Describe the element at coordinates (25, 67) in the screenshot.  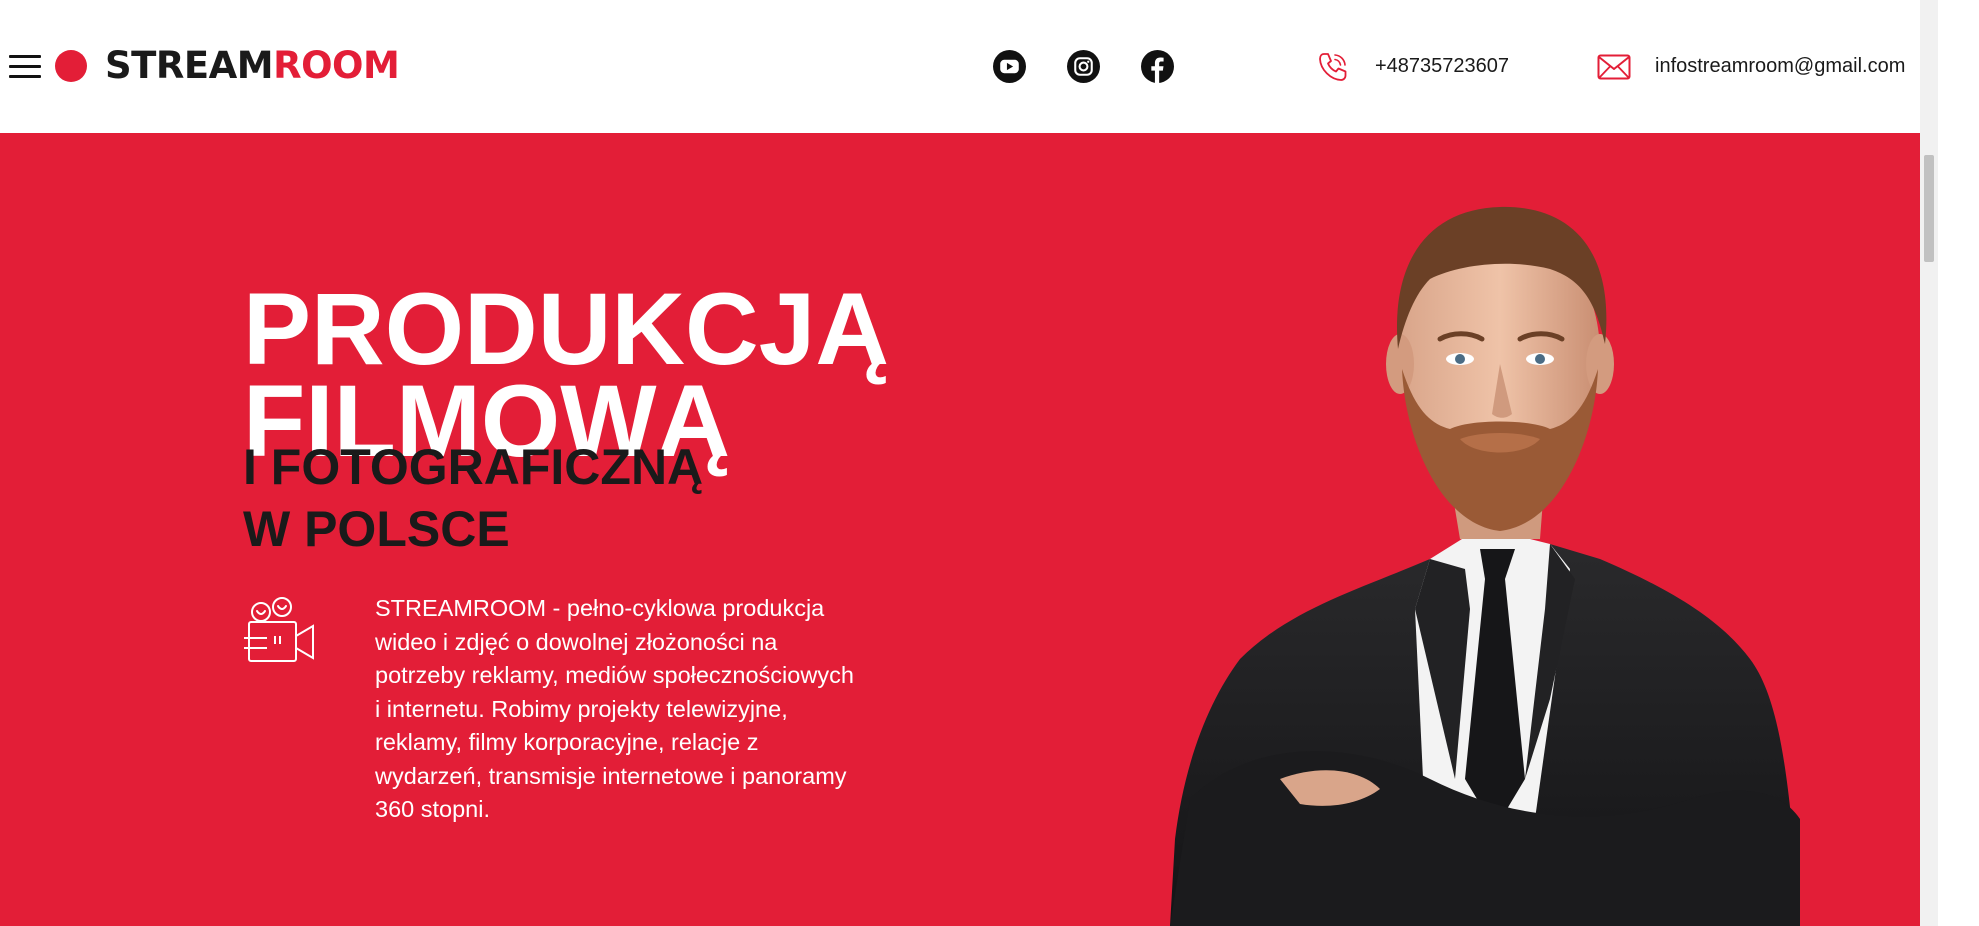
I see `hamburger-menu-icon` at that location.